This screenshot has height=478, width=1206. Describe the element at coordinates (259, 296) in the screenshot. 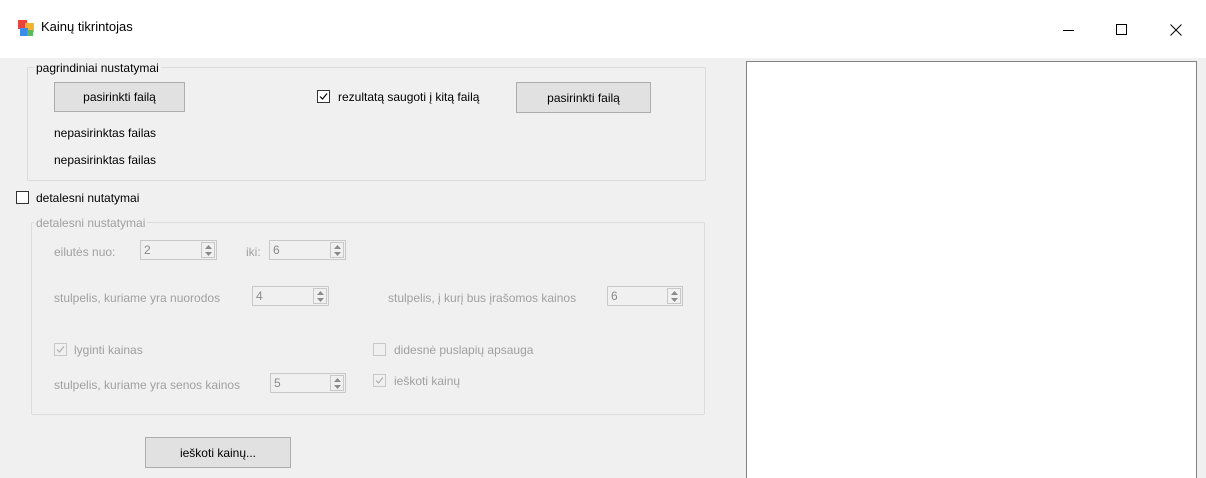

I see `link-column-value: 4` at that location.